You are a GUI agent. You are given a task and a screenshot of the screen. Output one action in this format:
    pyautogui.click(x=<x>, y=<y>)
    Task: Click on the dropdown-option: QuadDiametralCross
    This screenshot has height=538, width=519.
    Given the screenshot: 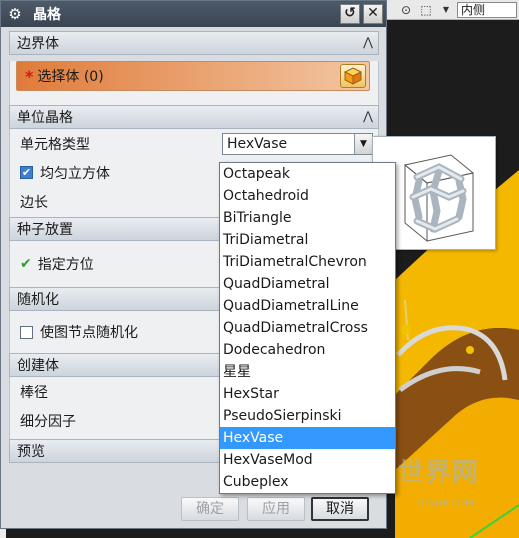 What is the action you would take?
    pyautogui.click(x=307, y=328)
    